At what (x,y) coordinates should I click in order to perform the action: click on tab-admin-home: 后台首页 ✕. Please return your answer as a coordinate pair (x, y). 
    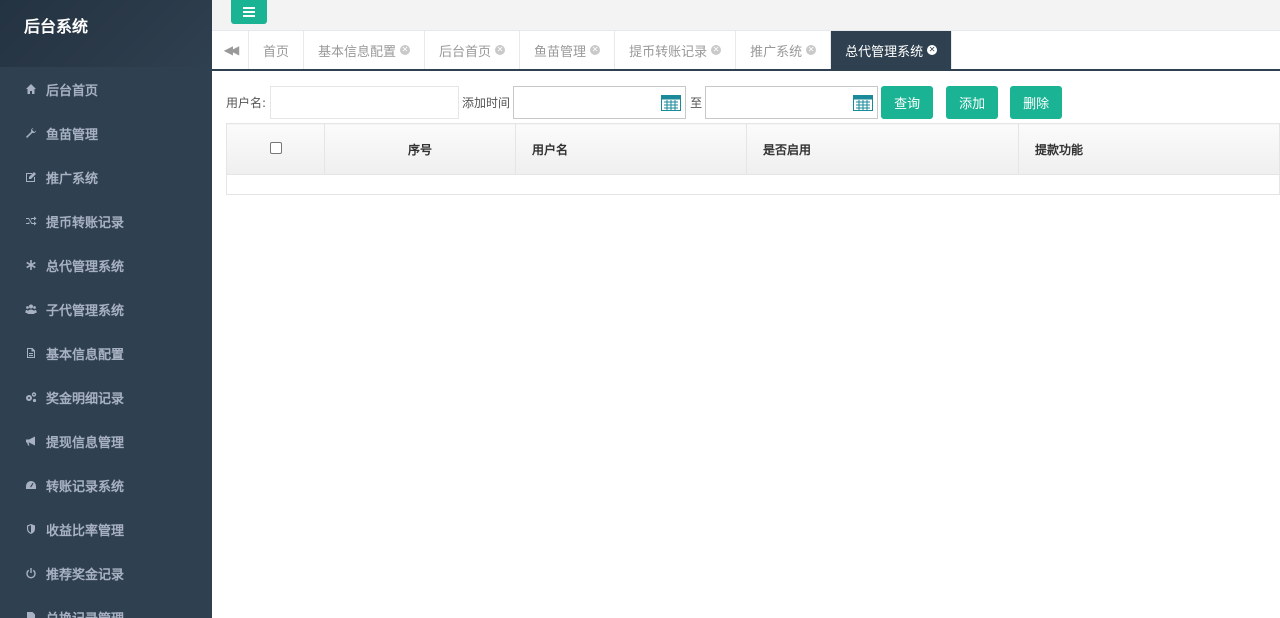
    Looking at the image, I should click on (473, 50).